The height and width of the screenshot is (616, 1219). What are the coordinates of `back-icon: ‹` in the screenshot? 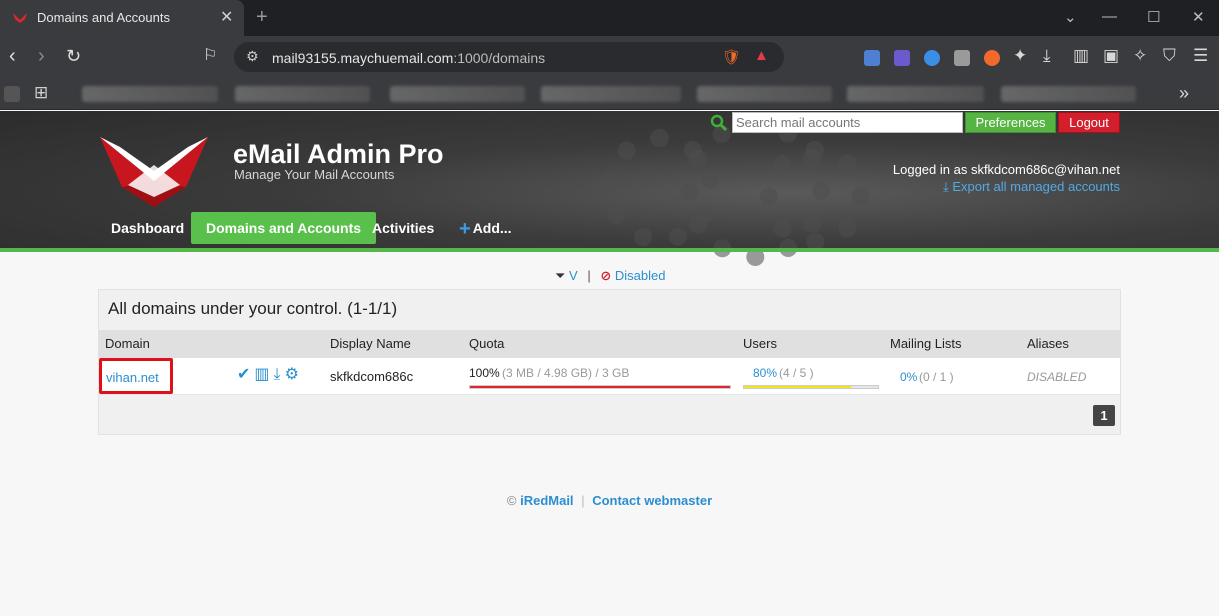 It's located at (12, 56).